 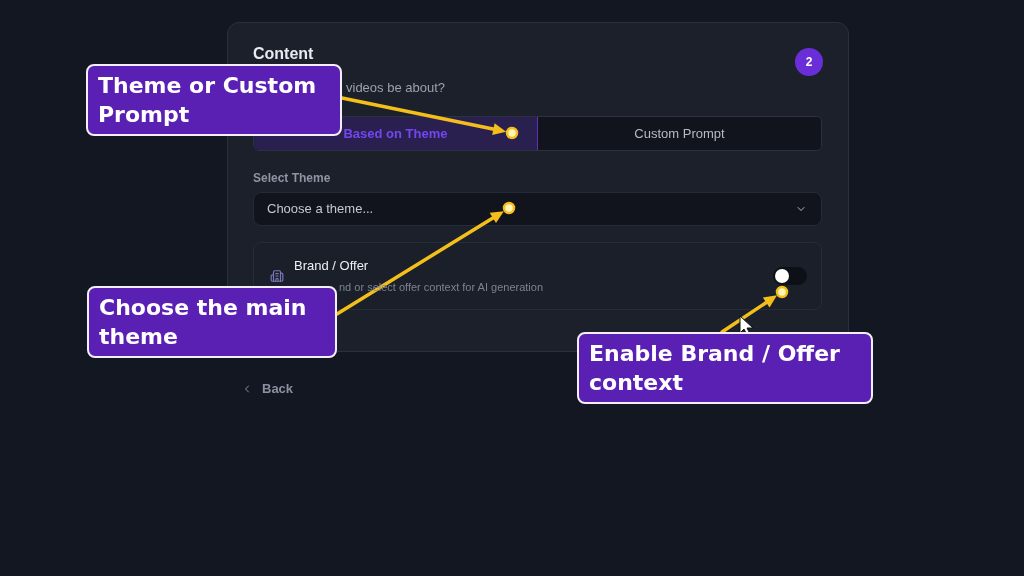 I want to click on brand-offer-switch, so click(x=790, y=276).